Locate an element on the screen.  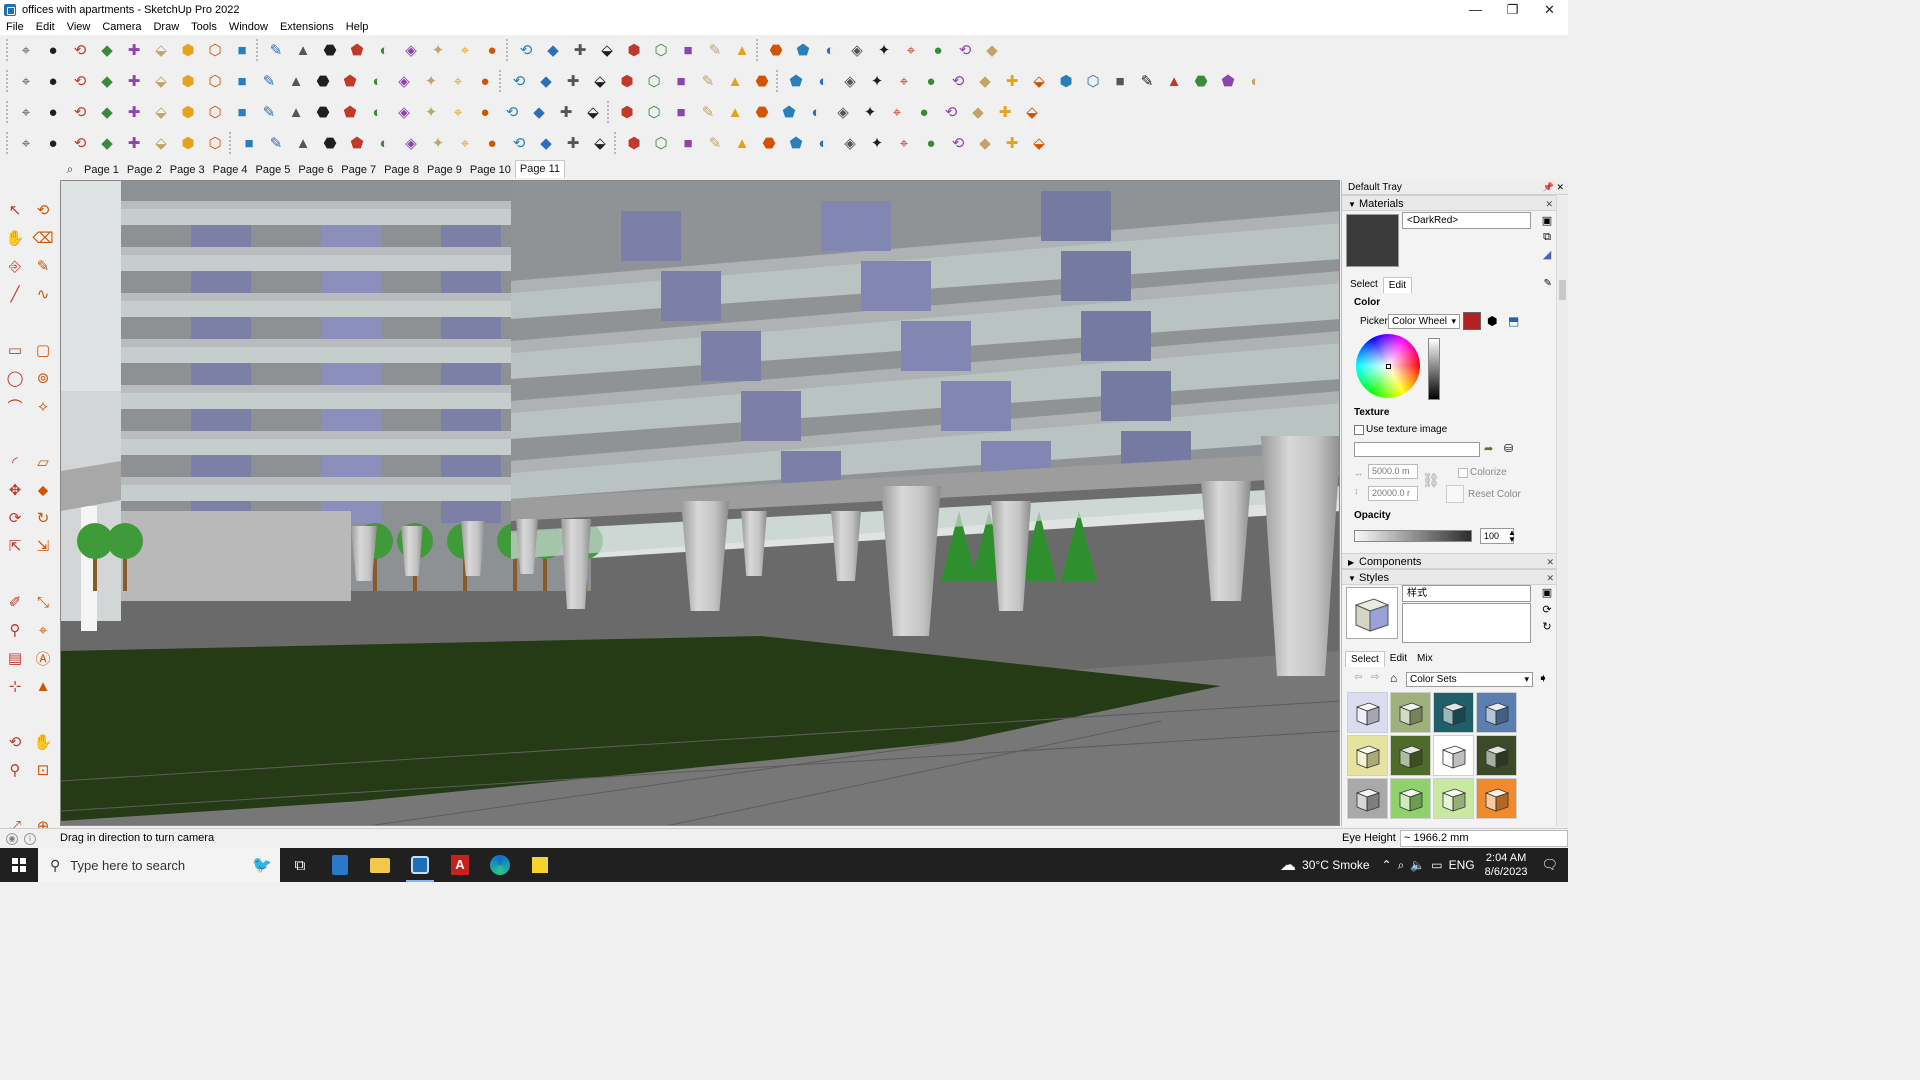
row2-tool-icon-21: ✚ is located at coordinates (573, 81).